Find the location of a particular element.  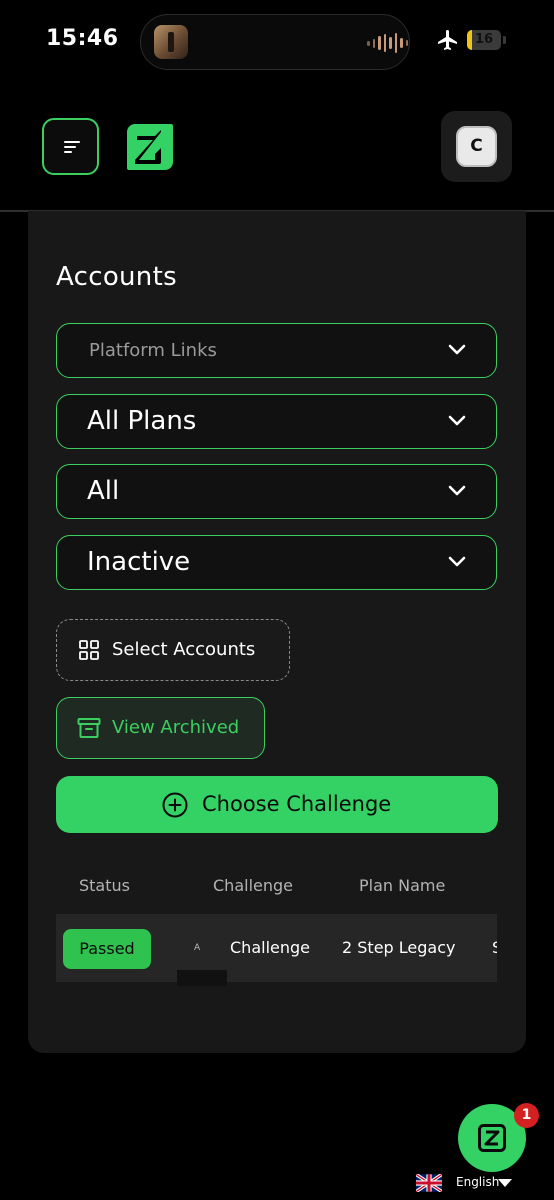

column-header-status: Status is located at coordinates (104, 885).